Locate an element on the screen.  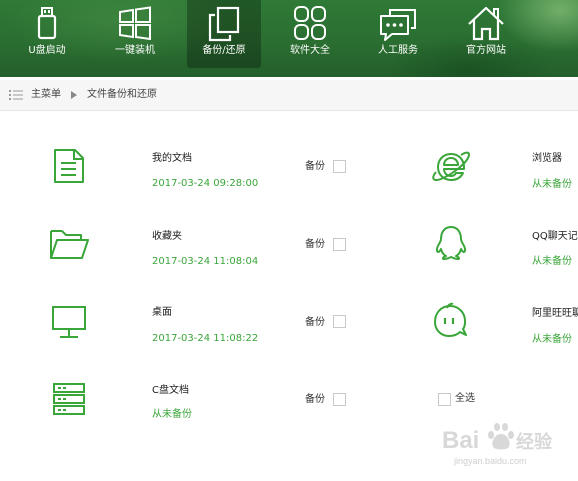
breadcrumb-arrow-icon is located at coordinates (74, 95).